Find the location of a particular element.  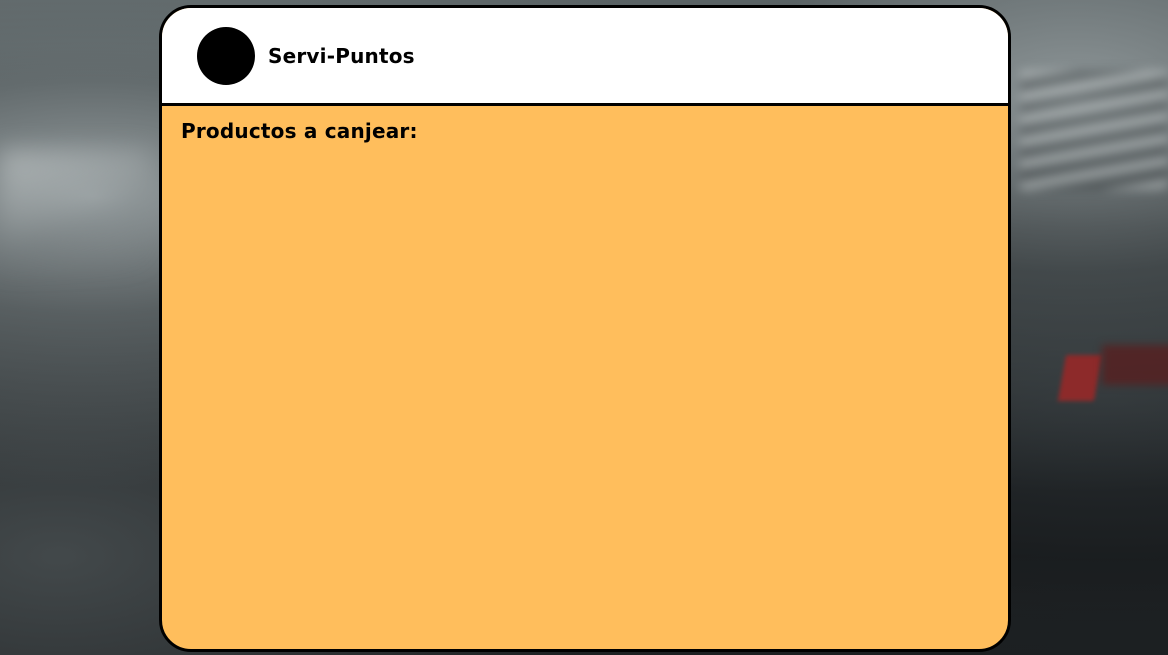

brand-name: Servi-Puntos is located at coordinates (341, 55).